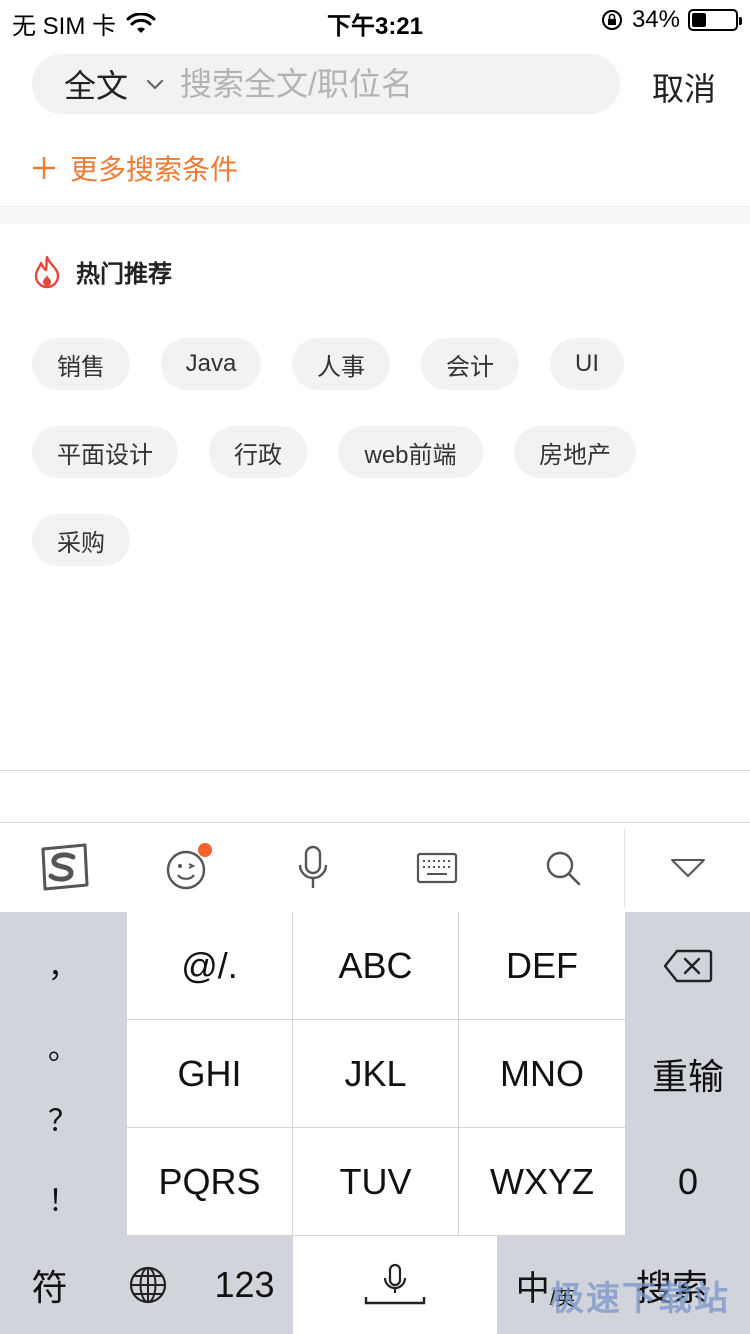 Image resolution: width=750 pixels, height=1334 pixels. I want to click on keyboard-icon, so click(437, 868).